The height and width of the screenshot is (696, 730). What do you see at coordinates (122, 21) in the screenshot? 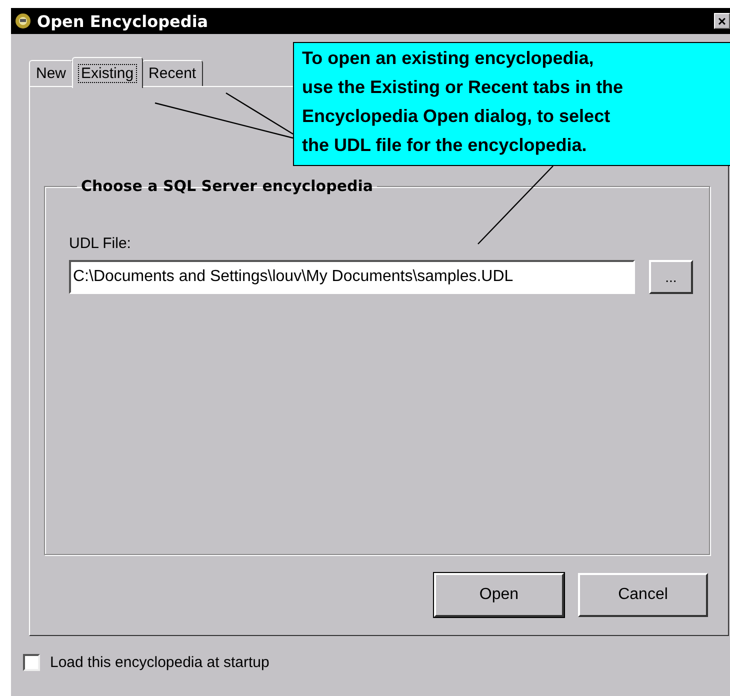
I see `window-title: Open Encyclopedia` at bounding box center [122, 21].